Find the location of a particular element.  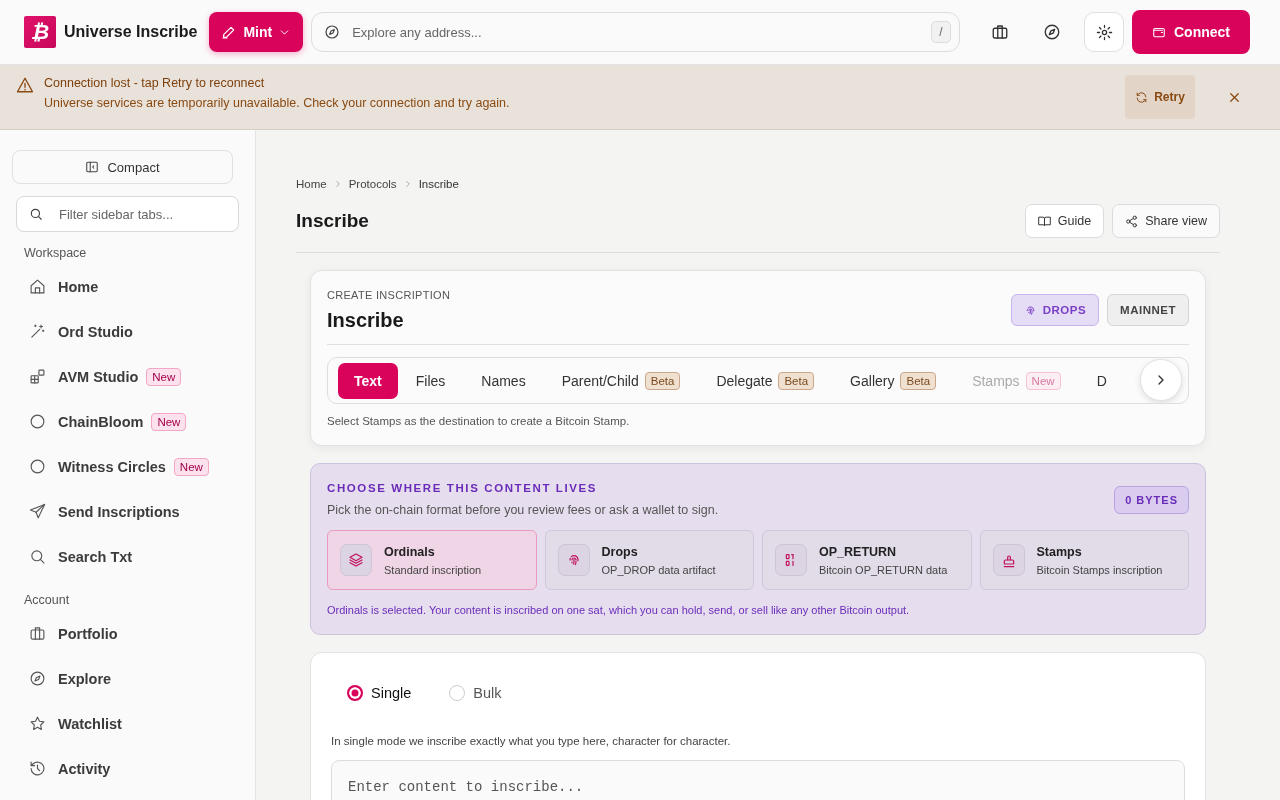

network-tag: MAINNET is located at coordinates (1148, 310).